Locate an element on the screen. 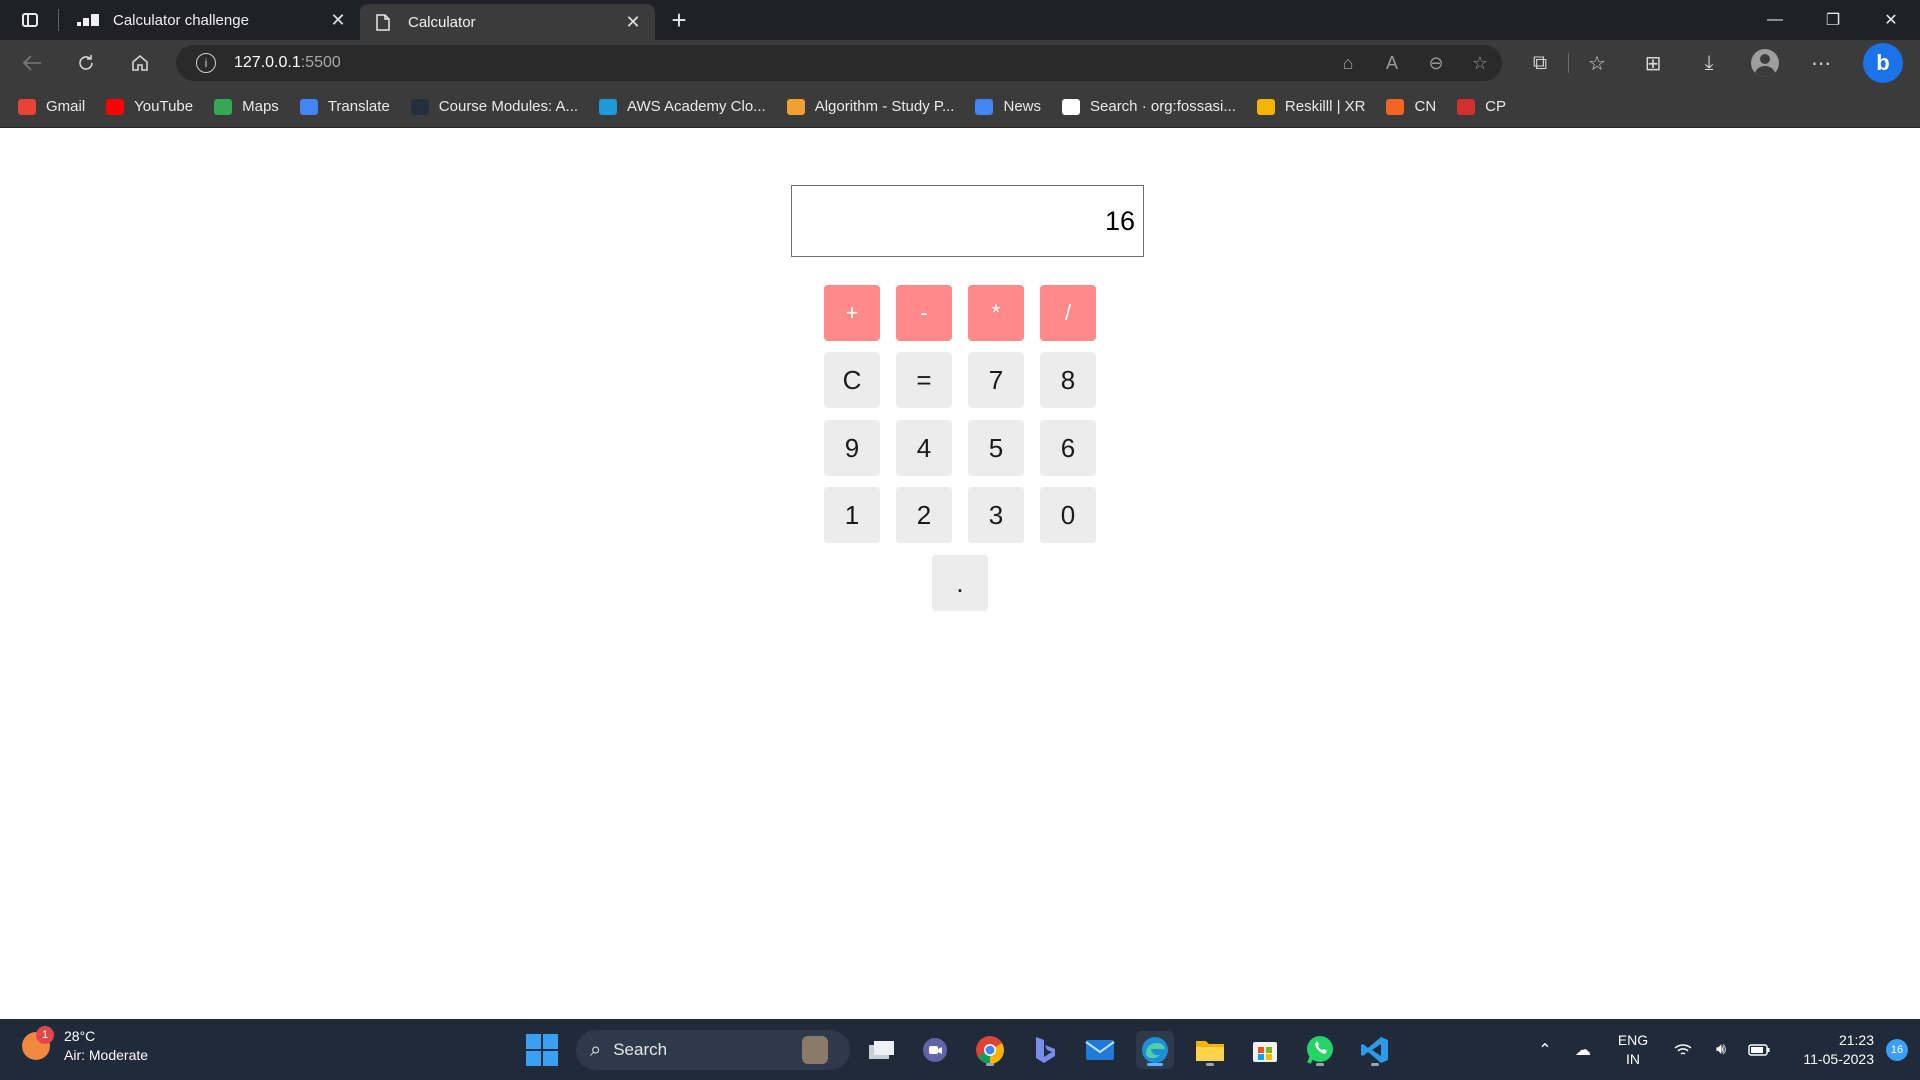 This screenshot has height=1080, width=1920. tab-actions-button is located at coordinates (30, 20).